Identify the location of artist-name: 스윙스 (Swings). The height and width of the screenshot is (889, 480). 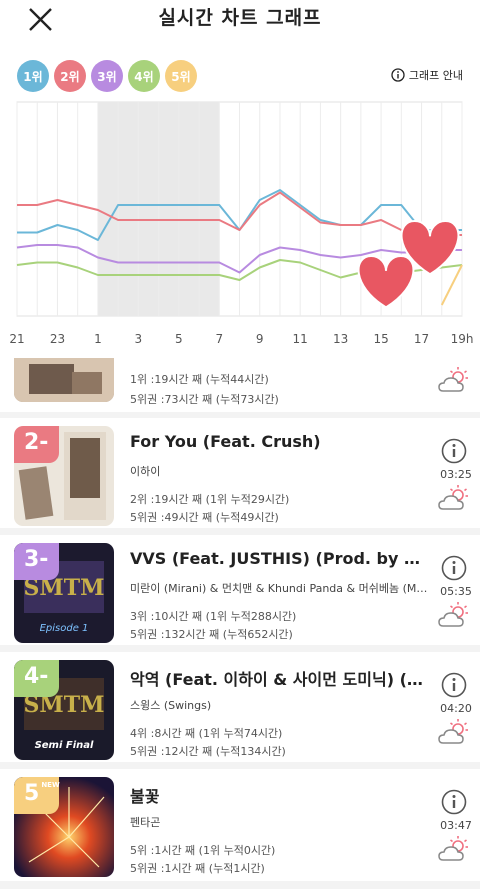
(280, 705).